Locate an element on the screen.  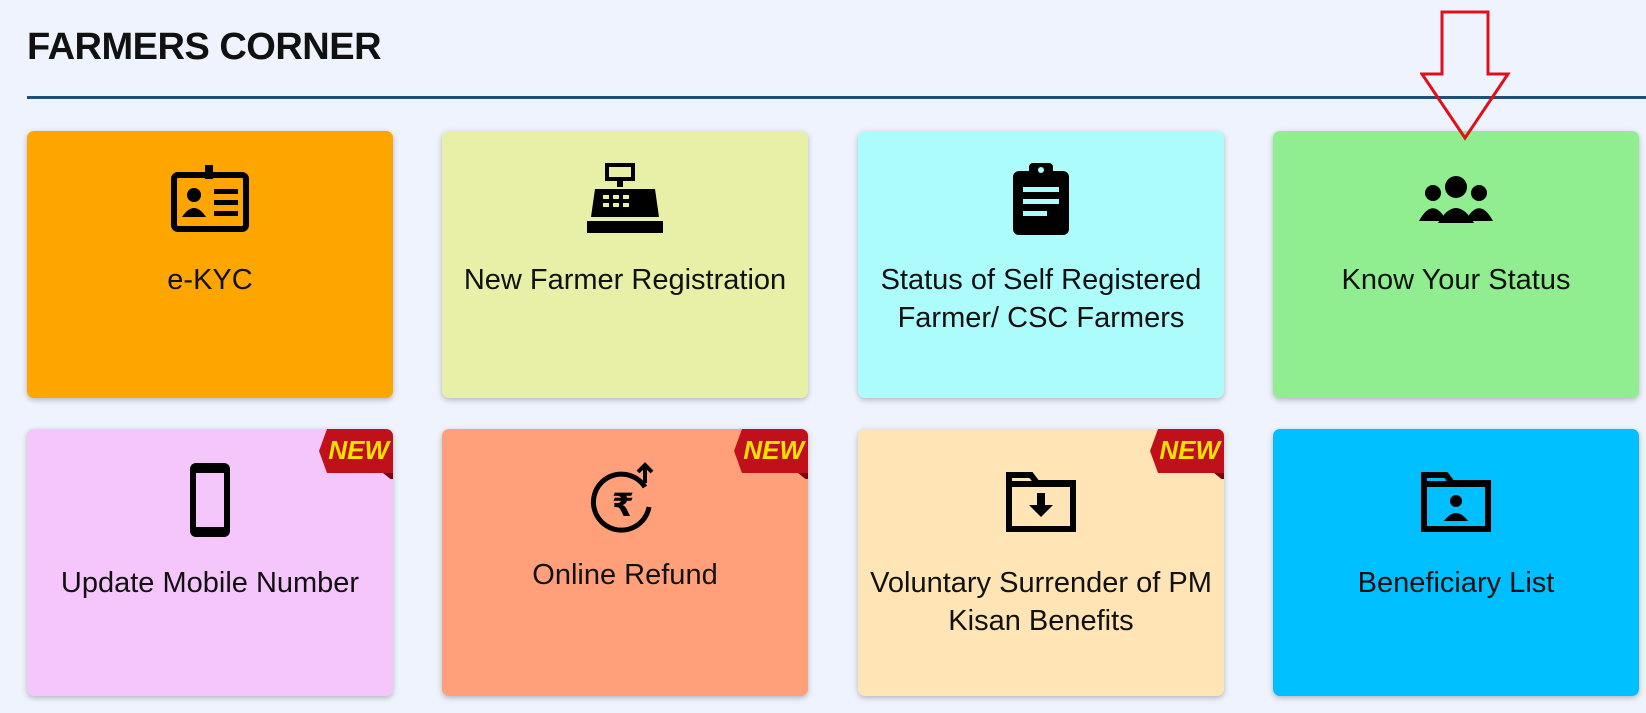
know-your-status-label: Know Your Status is located at coordinates (1456, 280).